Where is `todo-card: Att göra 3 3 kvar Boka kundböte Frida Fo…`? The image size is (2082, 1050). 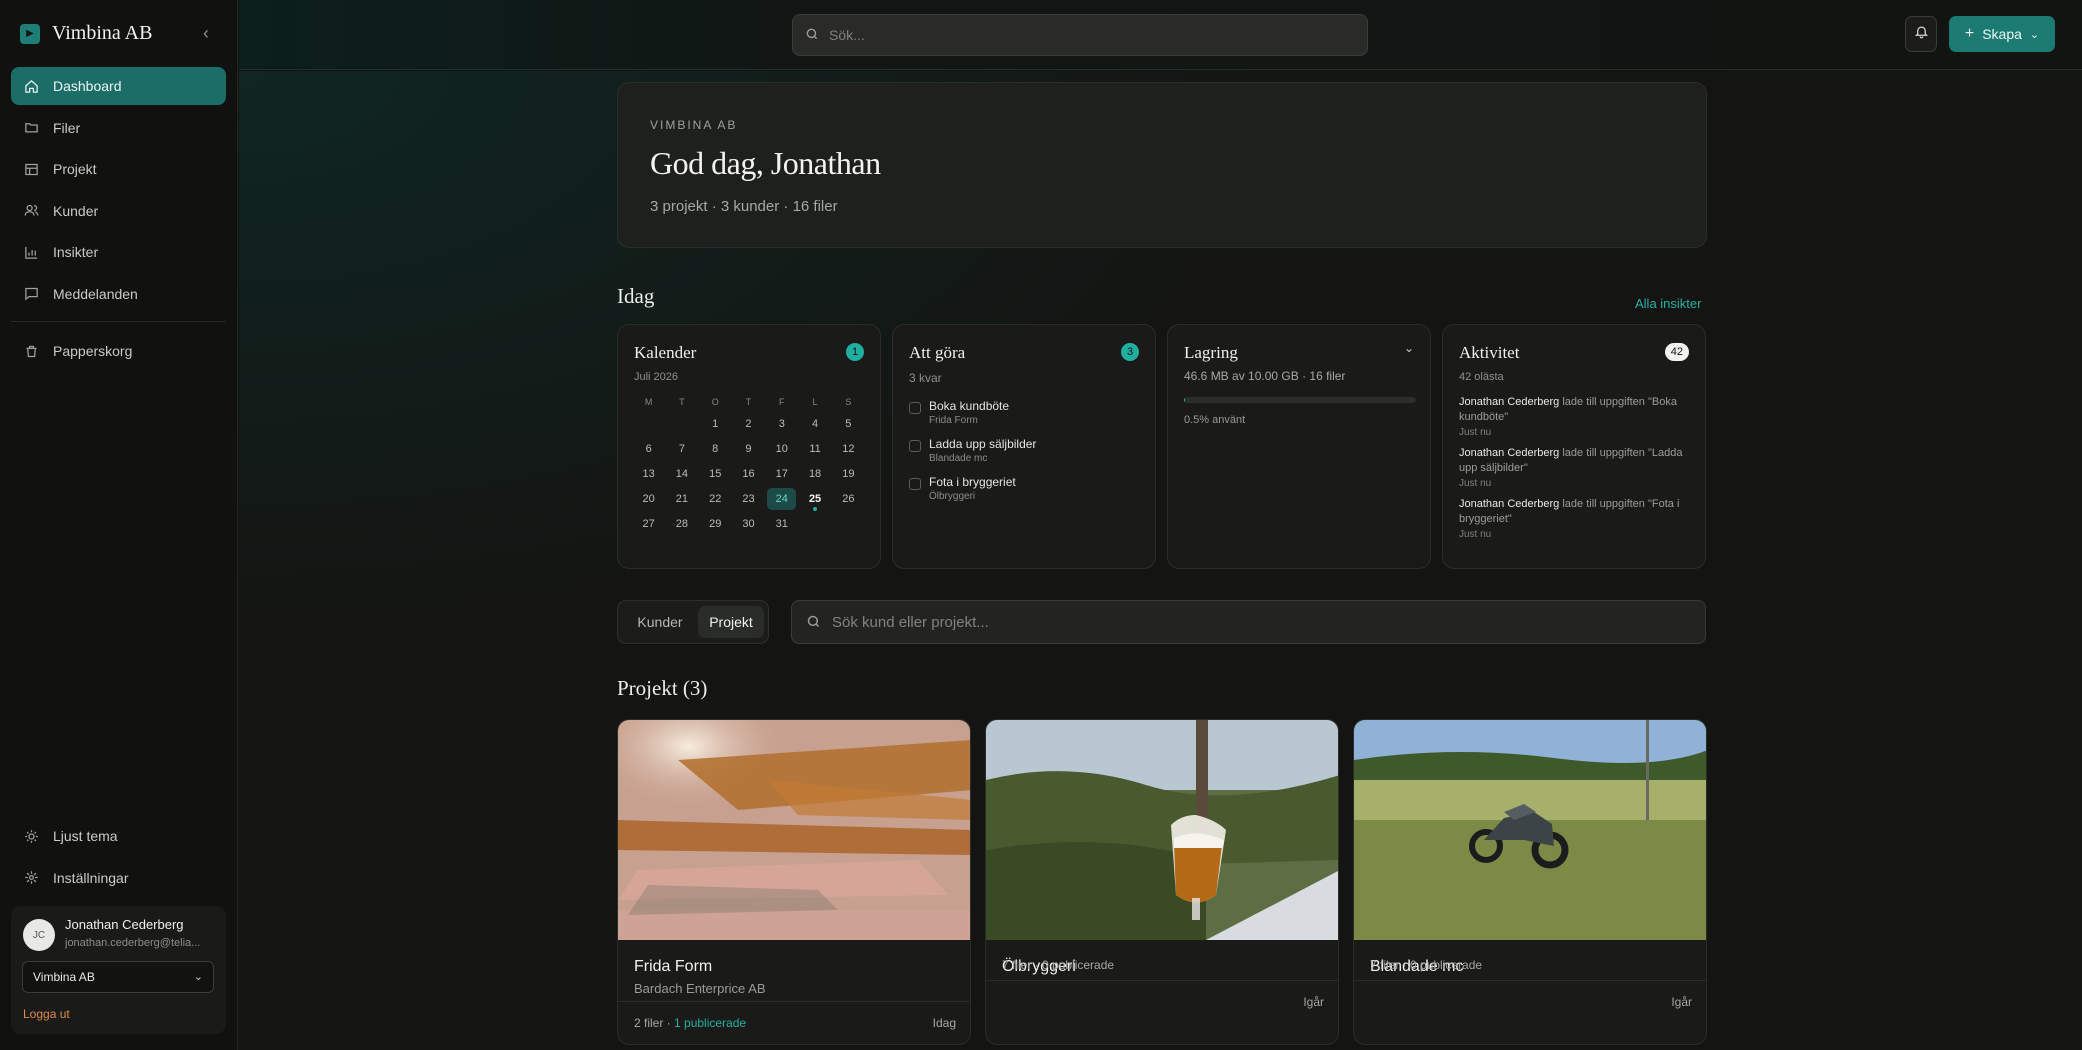
todo-card: Att göra 3 3 kvar Boka kundböte Frida Fo… is located at coordinates (1024, 446).